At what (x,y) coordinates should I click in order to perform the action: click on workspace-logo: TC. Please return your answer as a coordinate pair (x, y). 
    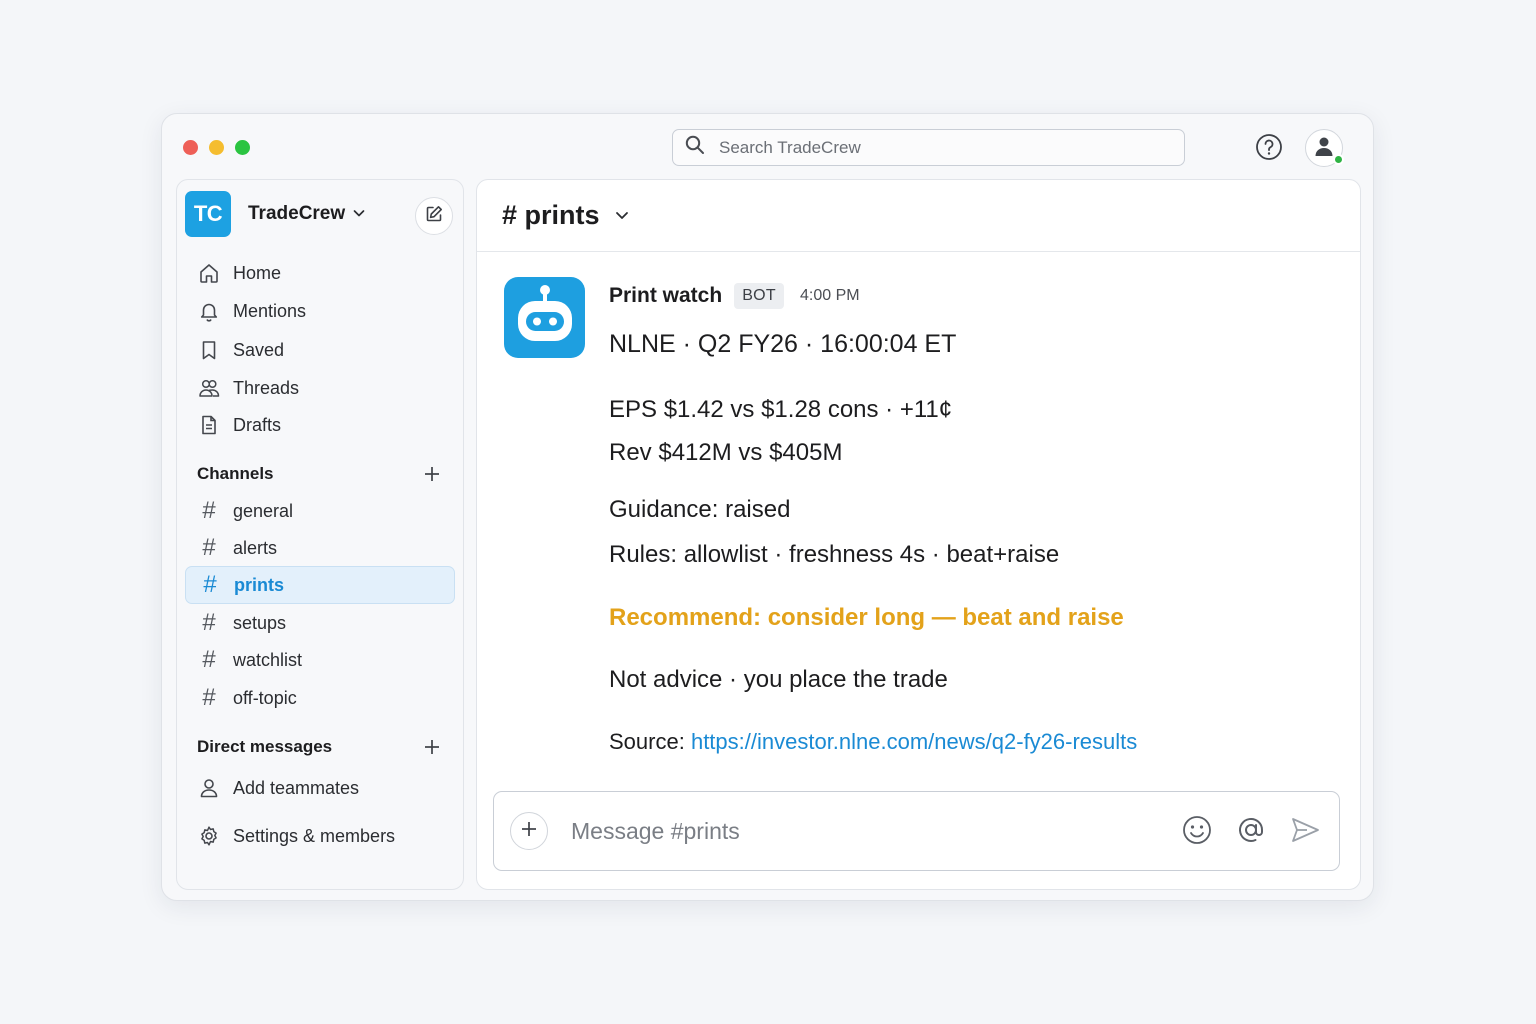
    Looking at the image, I should click on (208, 214).